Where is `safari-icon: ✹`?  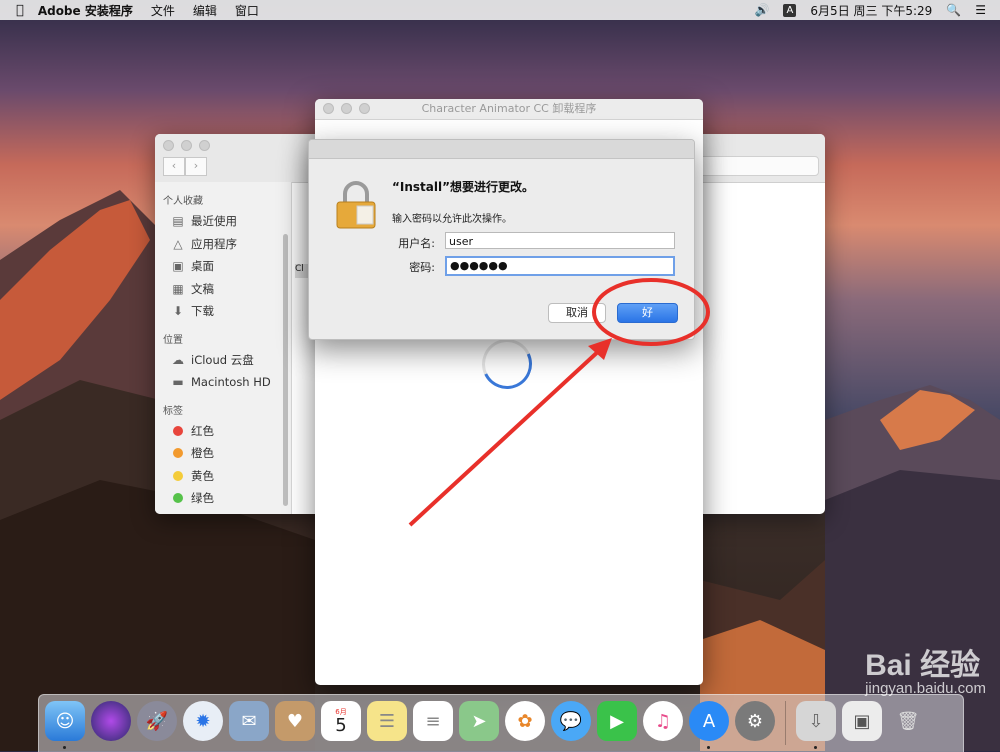 safari-icon: ✹ is located at coordinates (203, 721).